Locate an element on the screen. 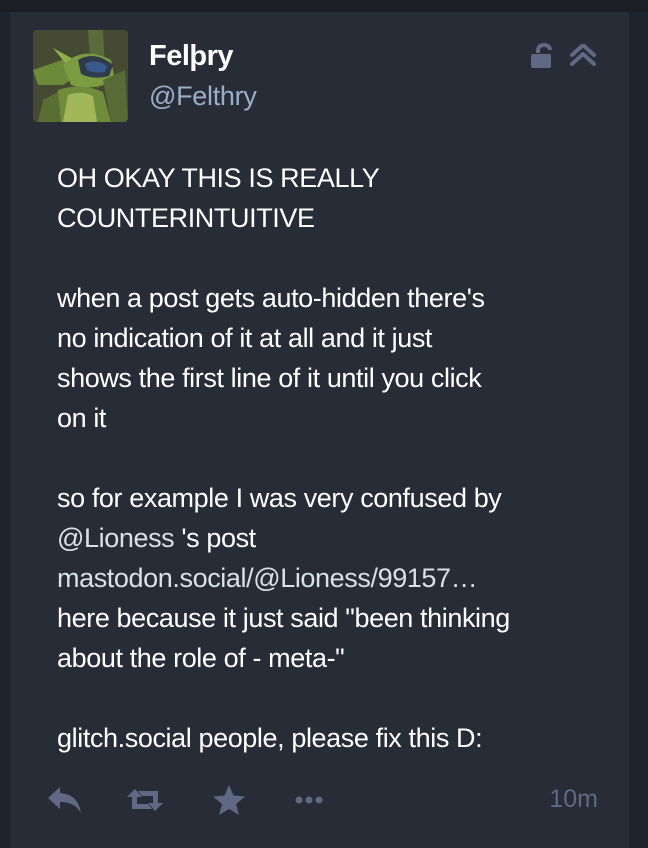 Image resolution: width=648 pixels, height=848 pixels. column-top-border is located at coordinates (324, 6).